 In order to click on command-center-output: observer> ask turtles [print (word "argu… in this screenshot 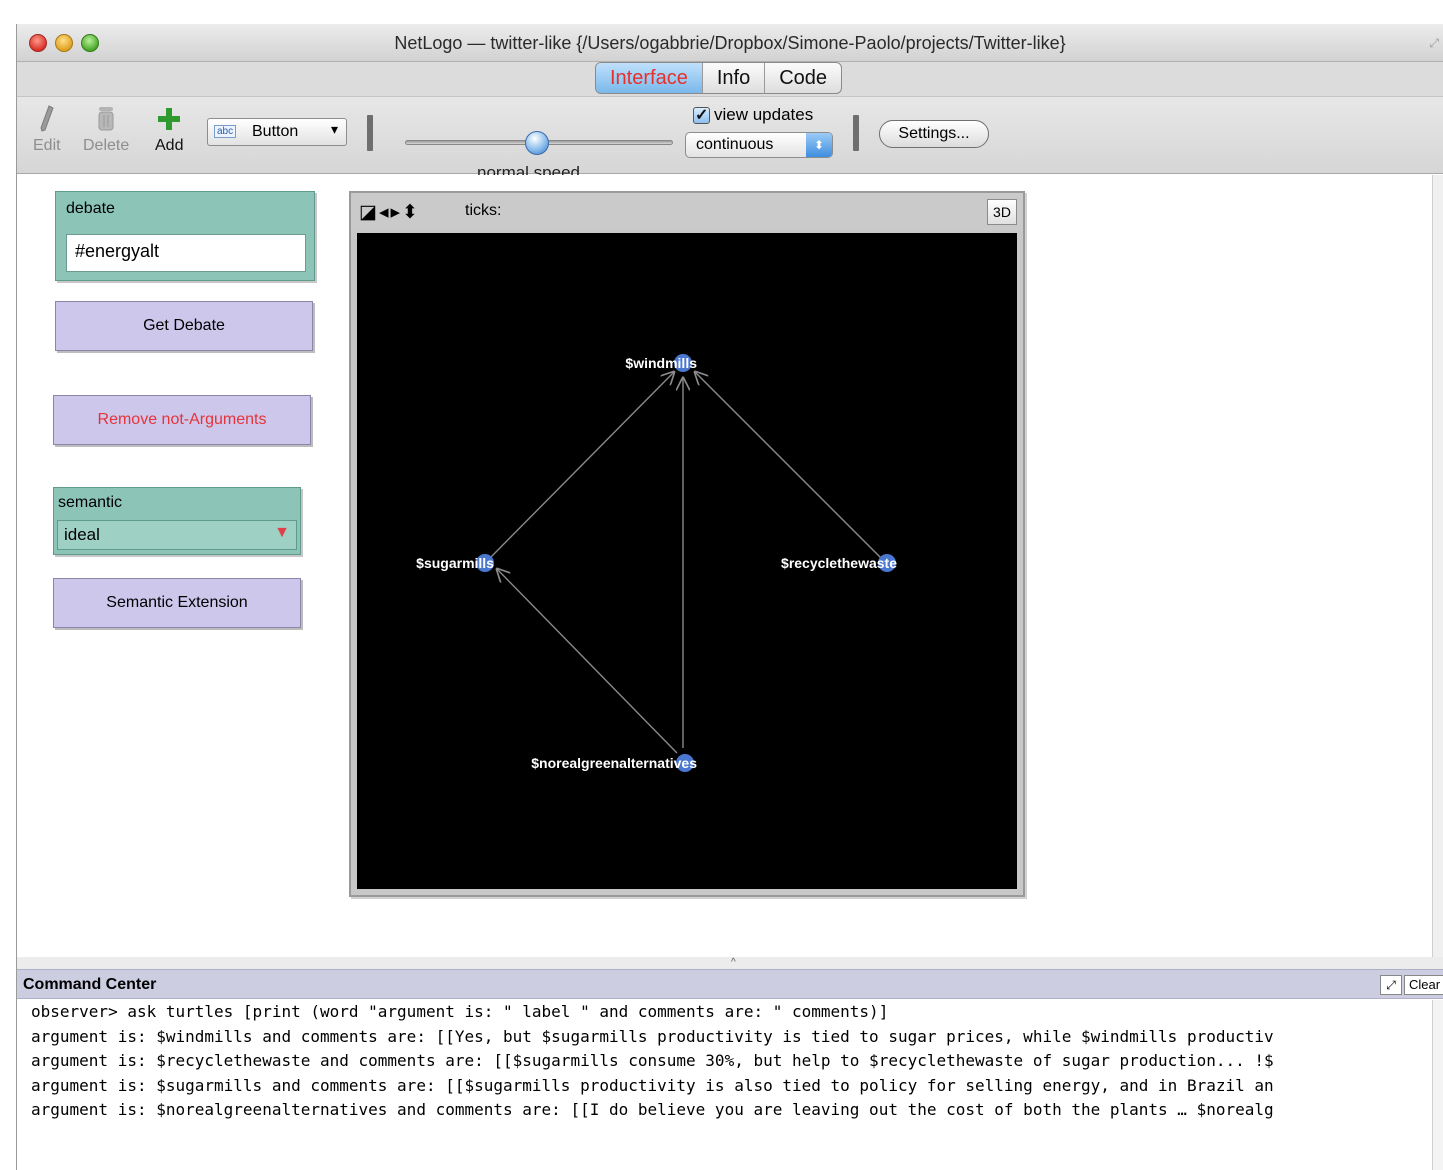, I will do `click(730, 1085)`.